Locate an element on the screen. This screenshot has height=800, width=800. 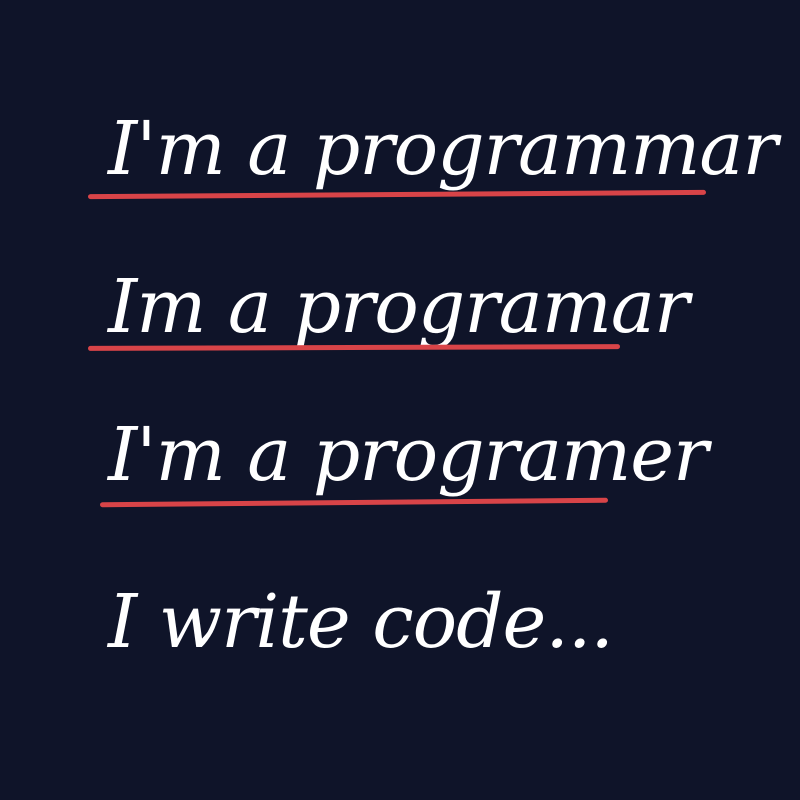
struck-line-3: I'm a programer is located at coordinates (408, 455).